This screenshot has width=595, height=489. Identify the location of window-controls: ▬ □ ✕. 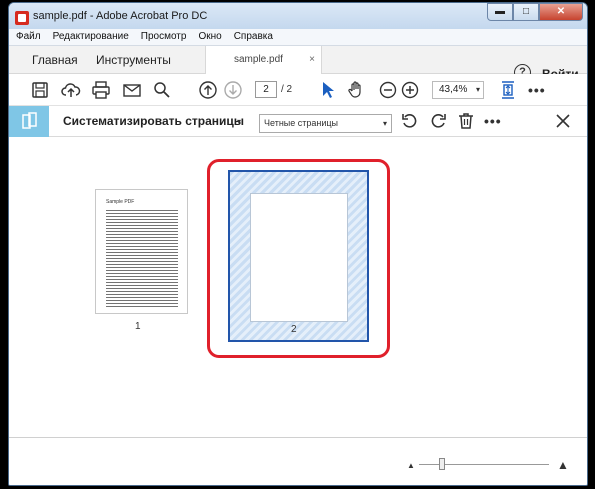
(535, 12).